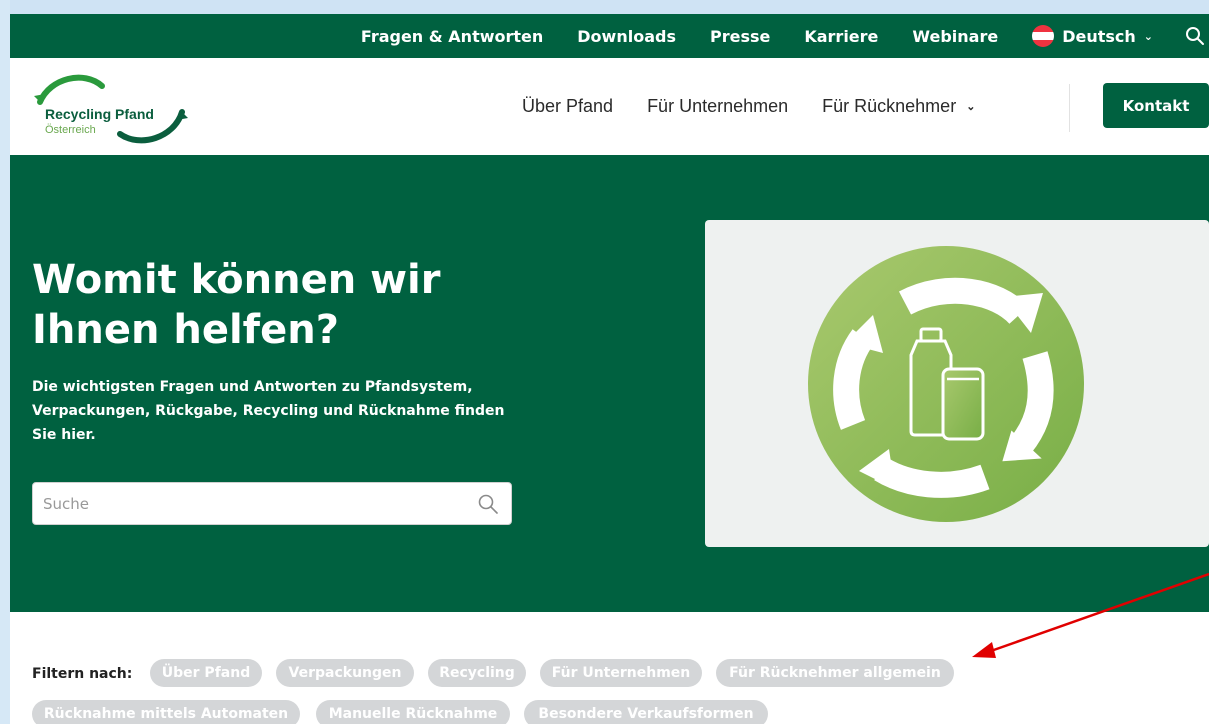 This screenshot has width=1209, height=724. What do you see at coordinates (70, 130) in the screenshot?
I see `logo-subtitle: Österreich` at bounding box center [70, 130].